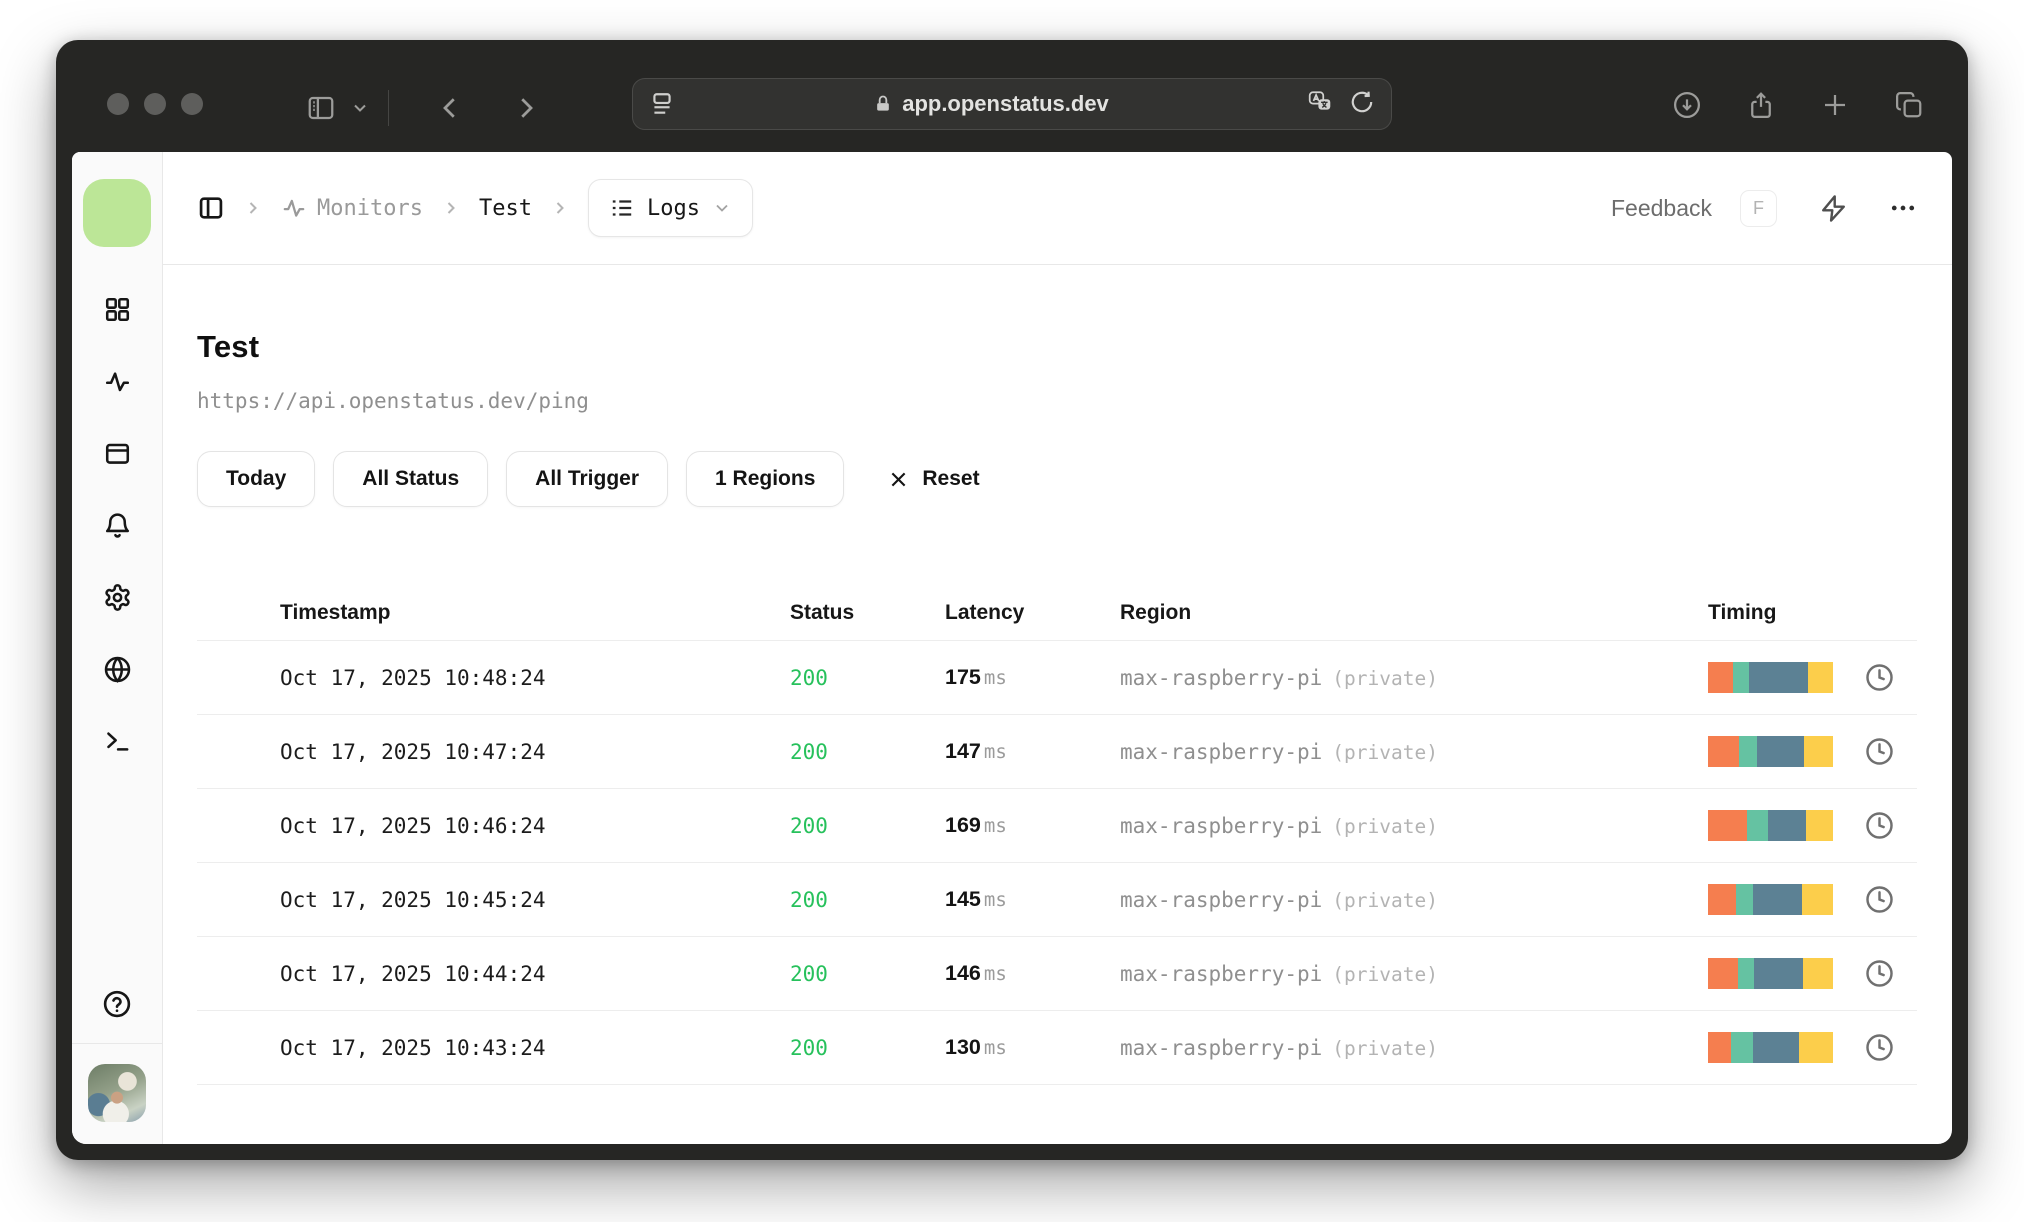 This screenshot has width=2024, height=1222. Describe the element at coordinates (118, 104) in the screenshot. I see `close-window-button` at that location.